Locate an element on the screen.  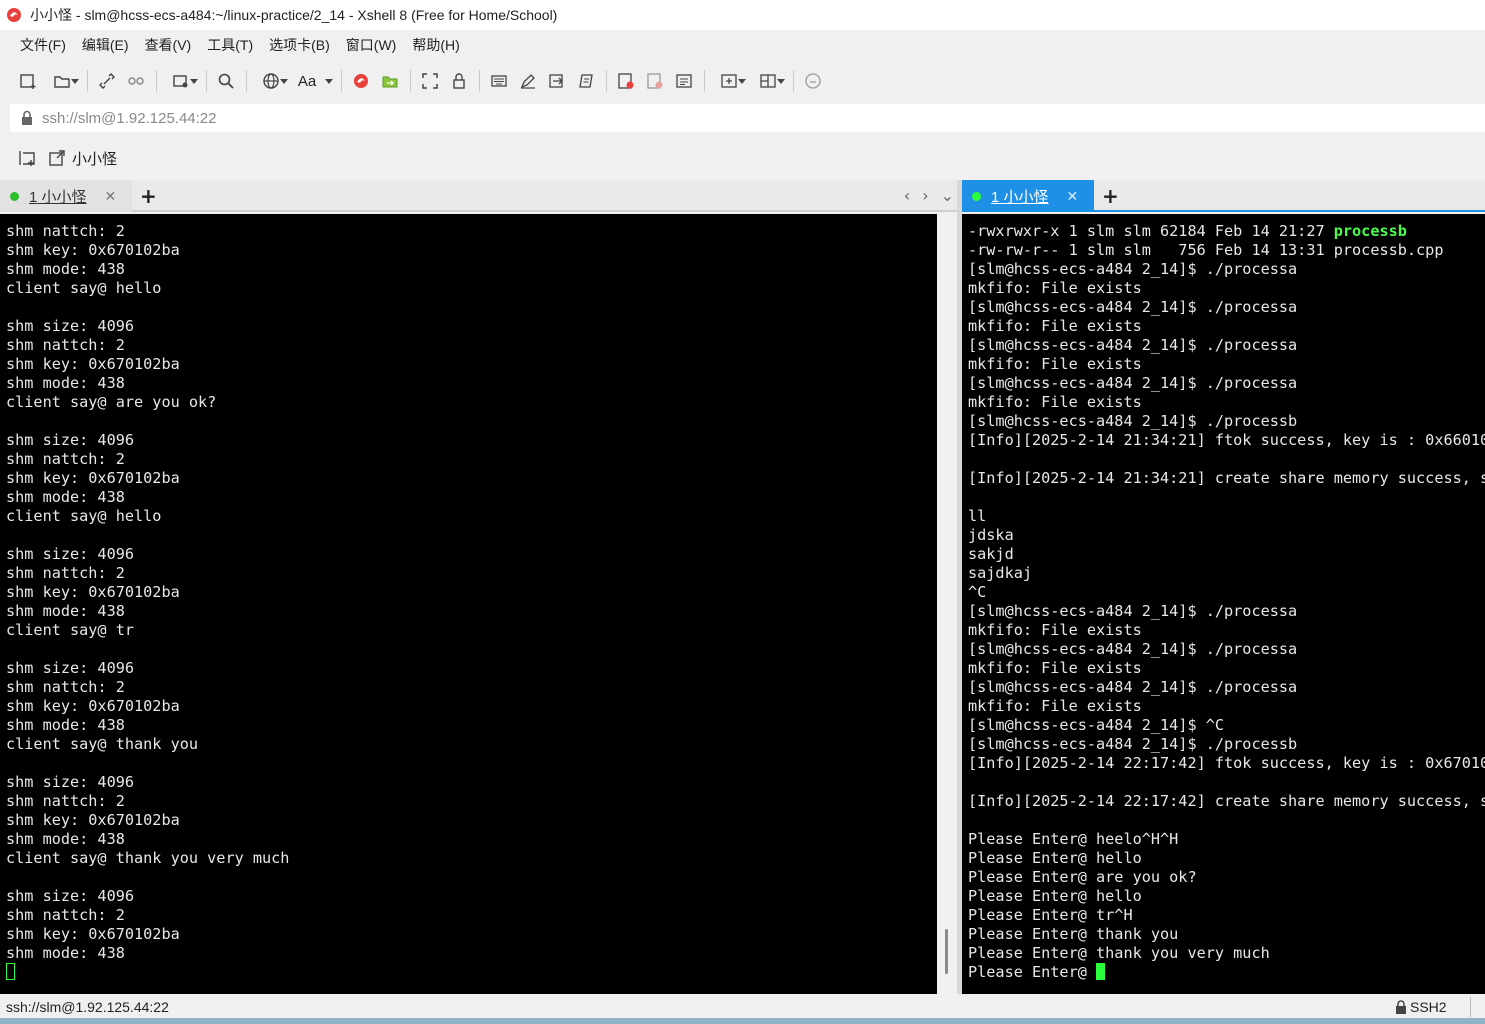
lock-button is located at coordinates (459, 81).